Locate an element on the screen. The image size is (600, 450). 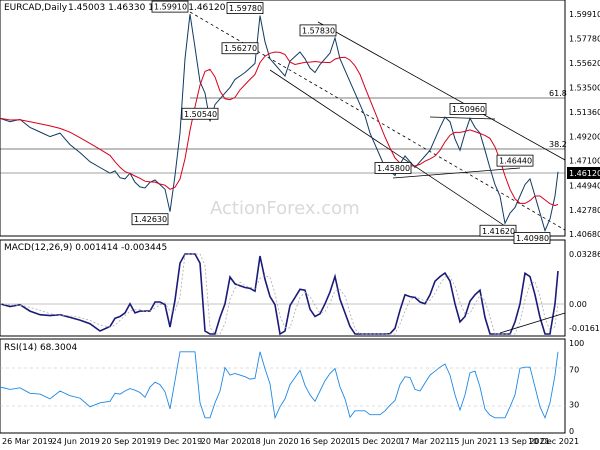
annotation-label: 1.45800 is located at coordinates (393, 168).